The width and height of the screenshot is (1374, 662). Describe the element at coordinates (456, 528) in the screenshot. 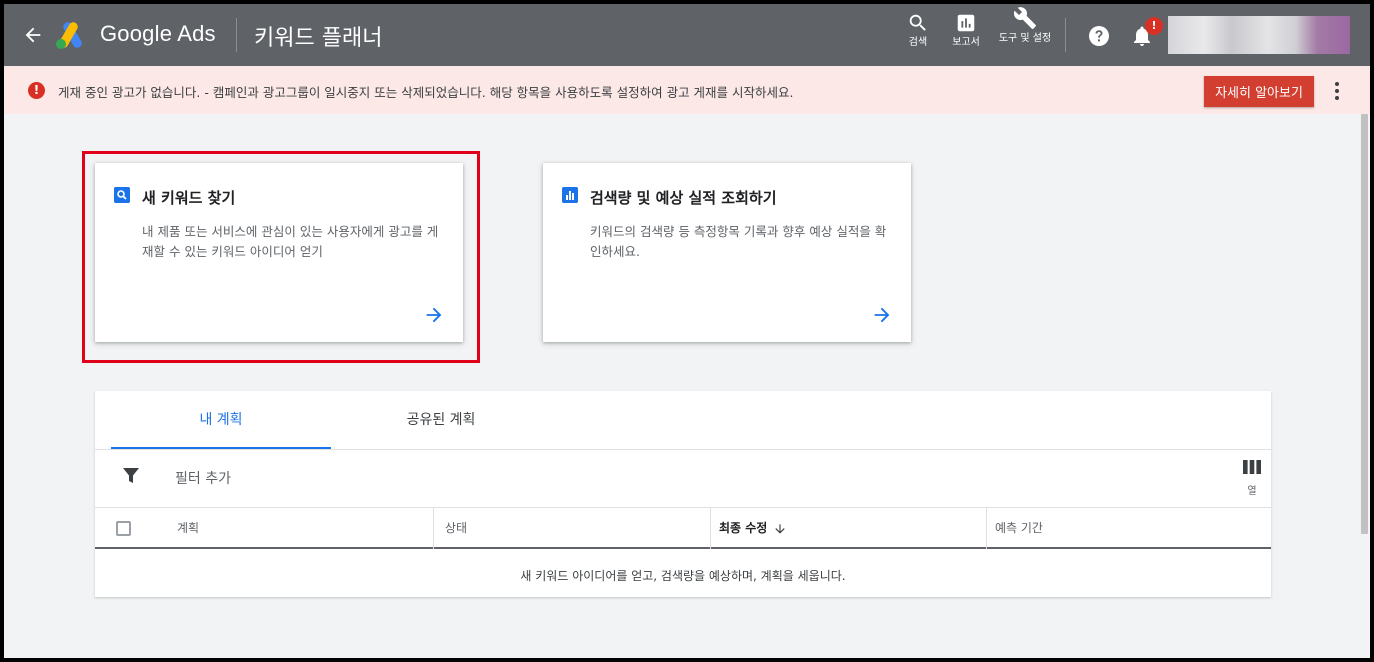

I see `column-header-status: 상태` at that location.